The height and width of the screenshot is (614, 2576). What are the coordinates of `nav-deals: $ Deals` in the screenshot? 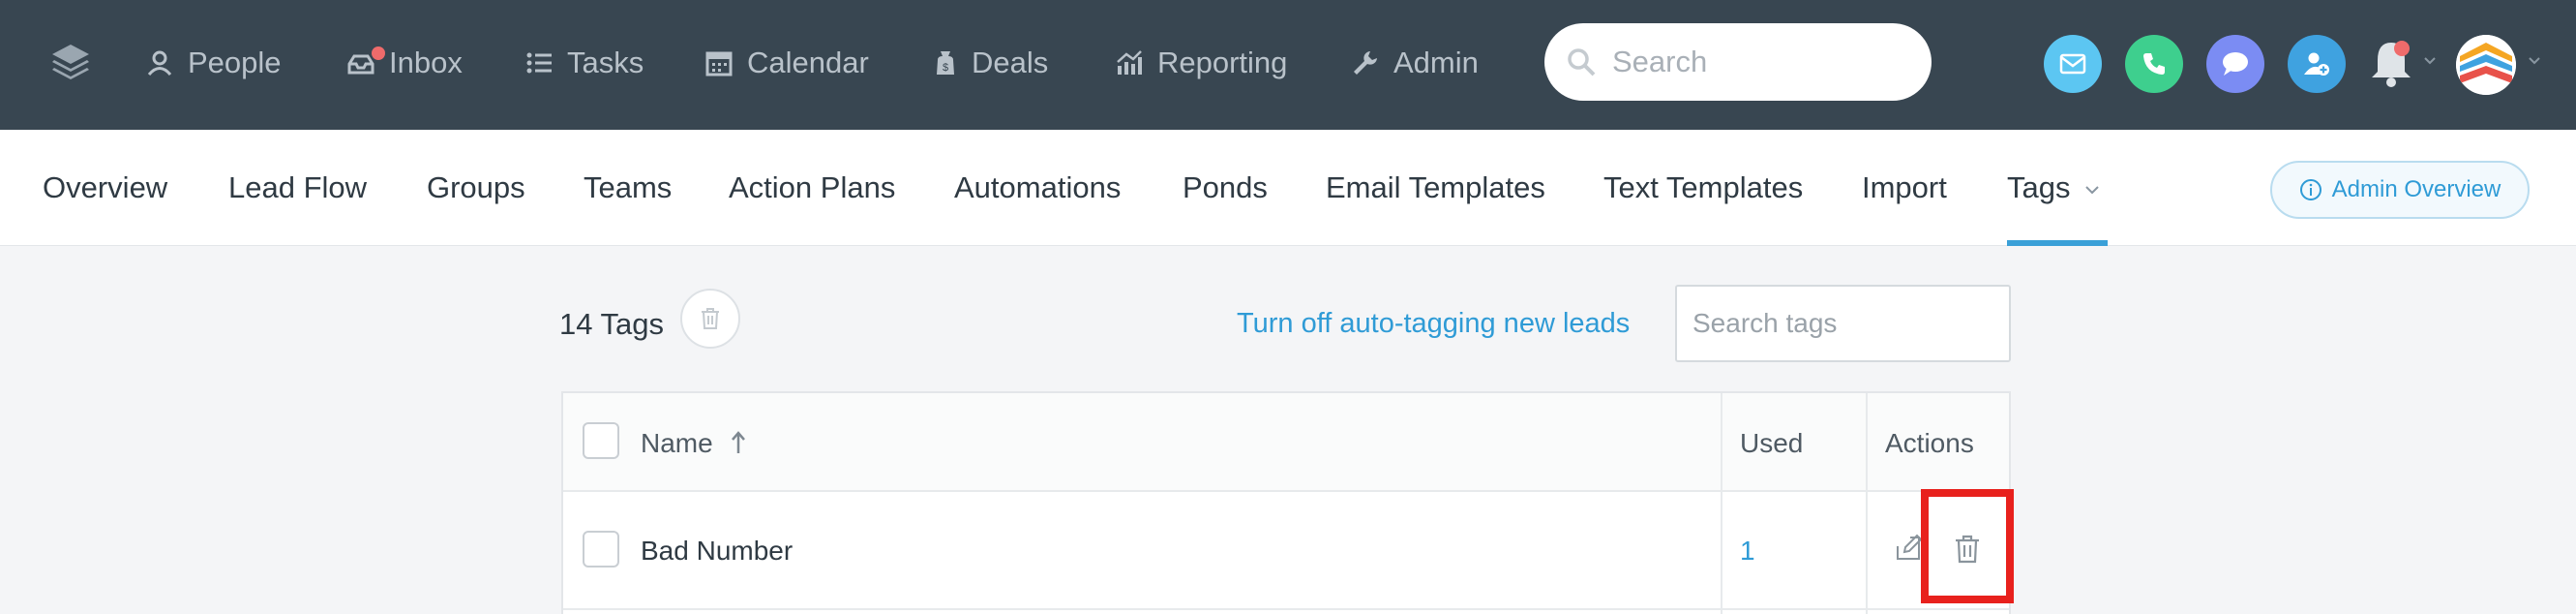 It's located at (990, 63).